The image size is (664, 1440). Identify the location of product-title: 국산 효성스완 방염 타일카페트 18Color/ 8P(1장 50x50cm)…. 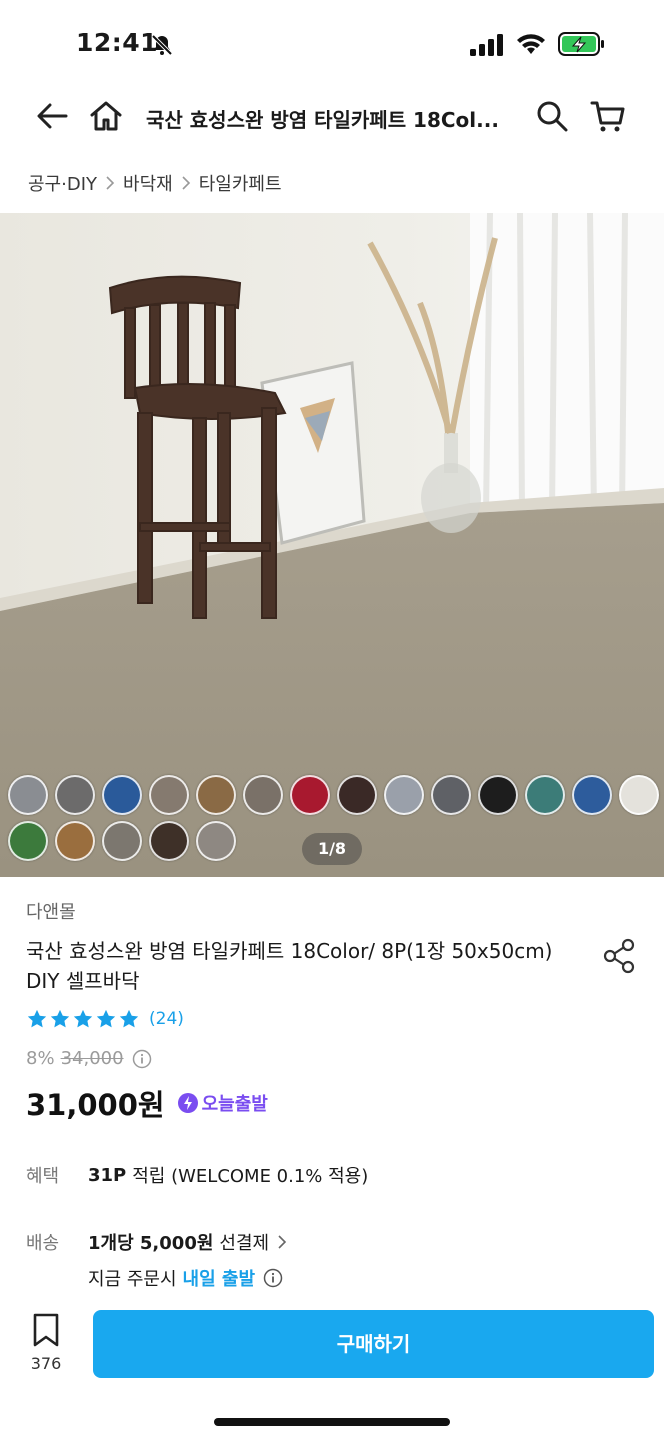
(289, 966).